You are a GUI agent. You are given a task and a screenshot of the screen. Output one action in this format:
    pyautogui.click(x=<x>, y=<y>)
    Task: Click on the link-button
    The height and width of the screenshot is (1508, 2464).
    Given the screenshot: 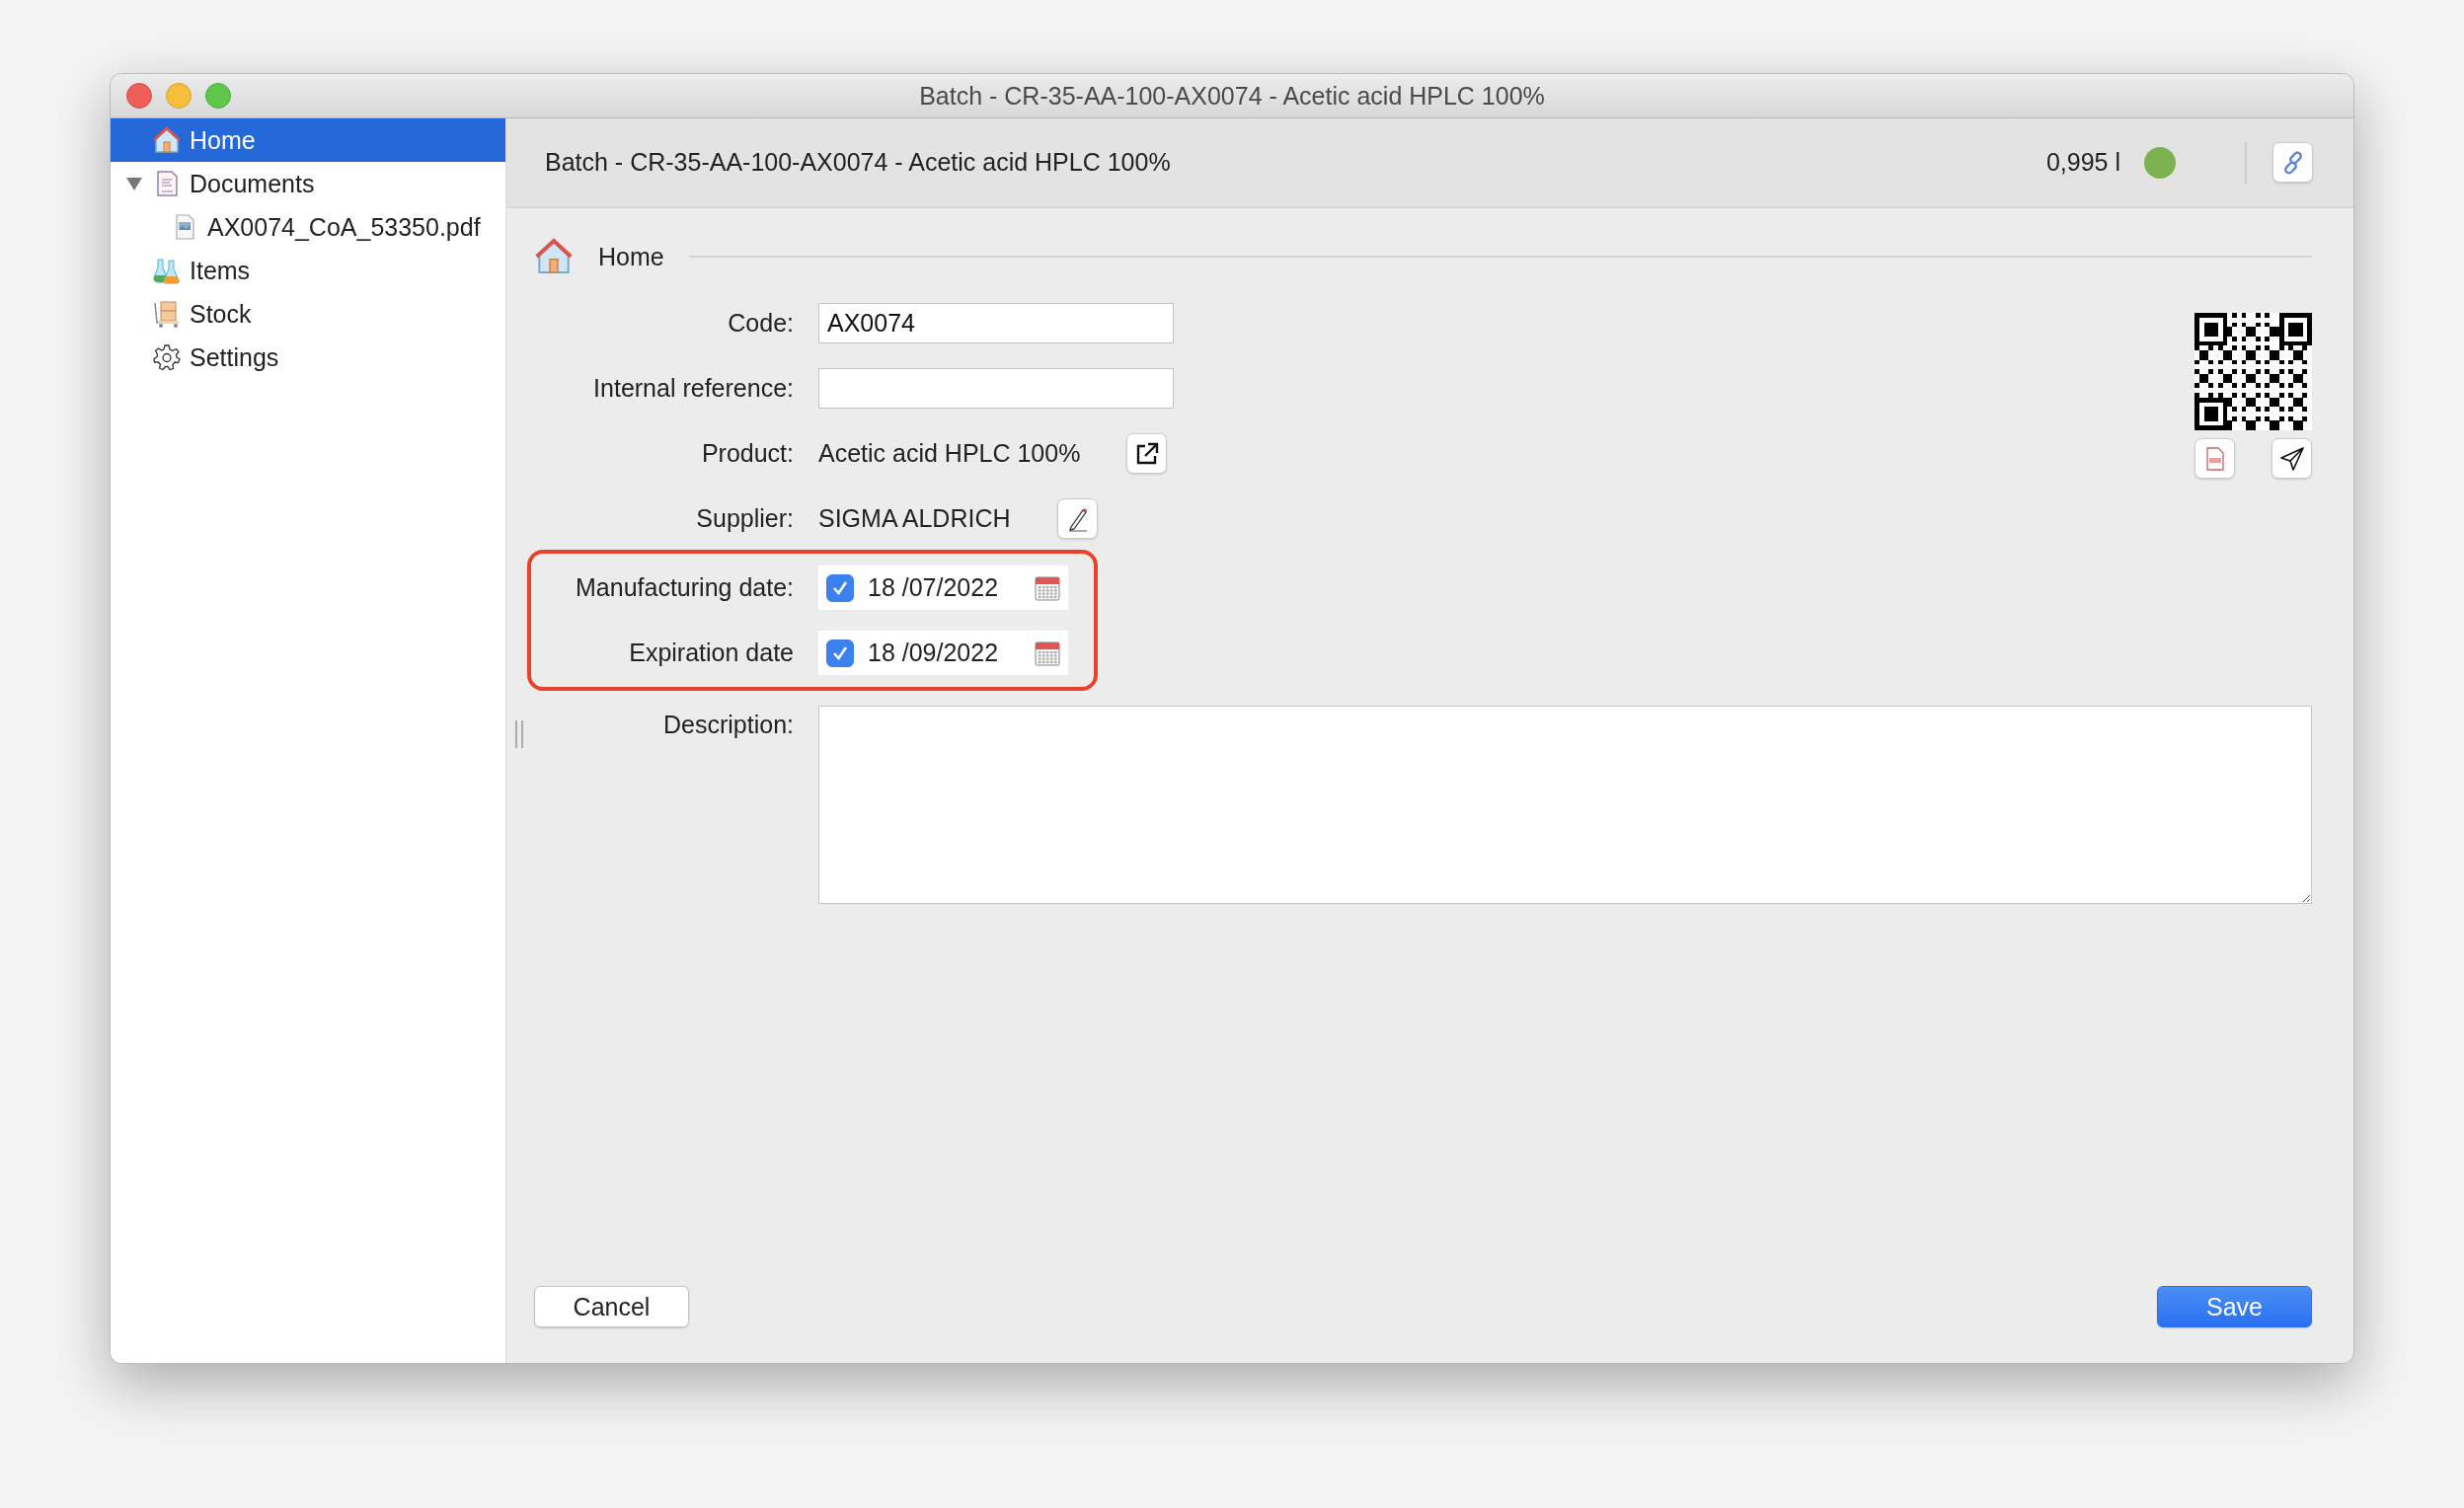 What is the action you would take?
    pyautogui.click(x=2292, y=162)
    